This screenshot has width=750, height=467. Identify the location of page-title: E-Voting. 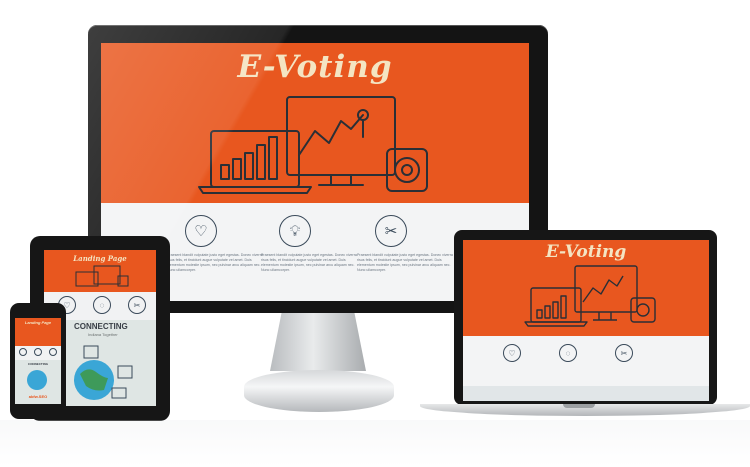
(315, 67).